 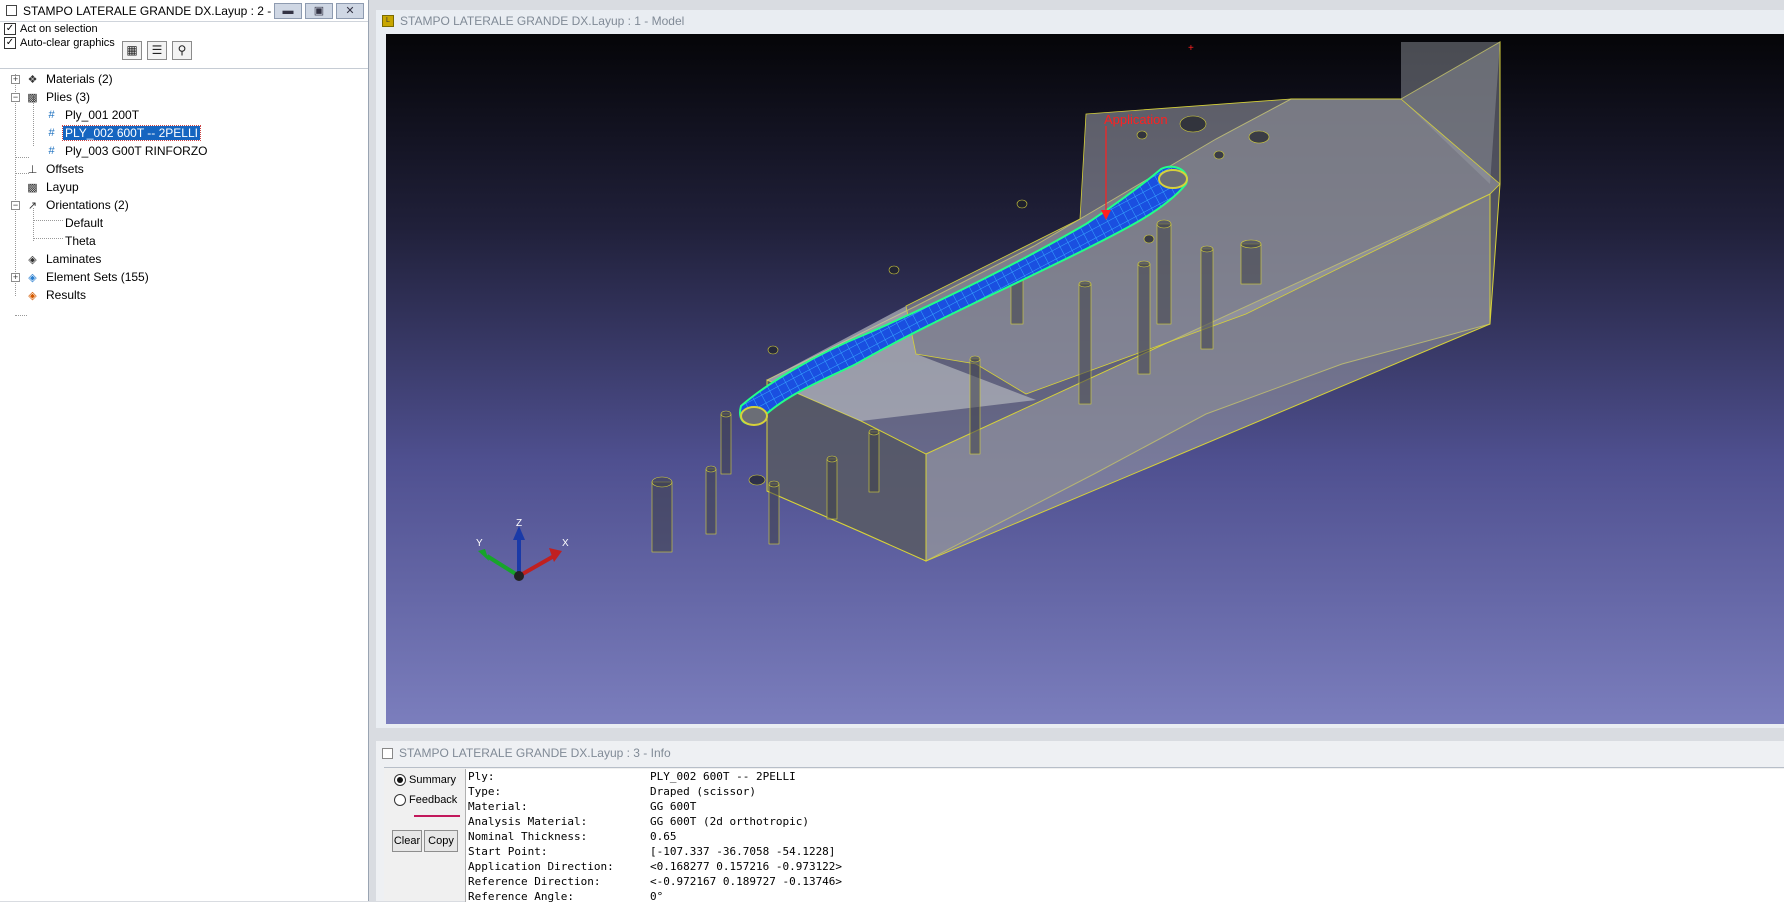 I want to click on info-key: Ply:, so click(x=481, y=776).